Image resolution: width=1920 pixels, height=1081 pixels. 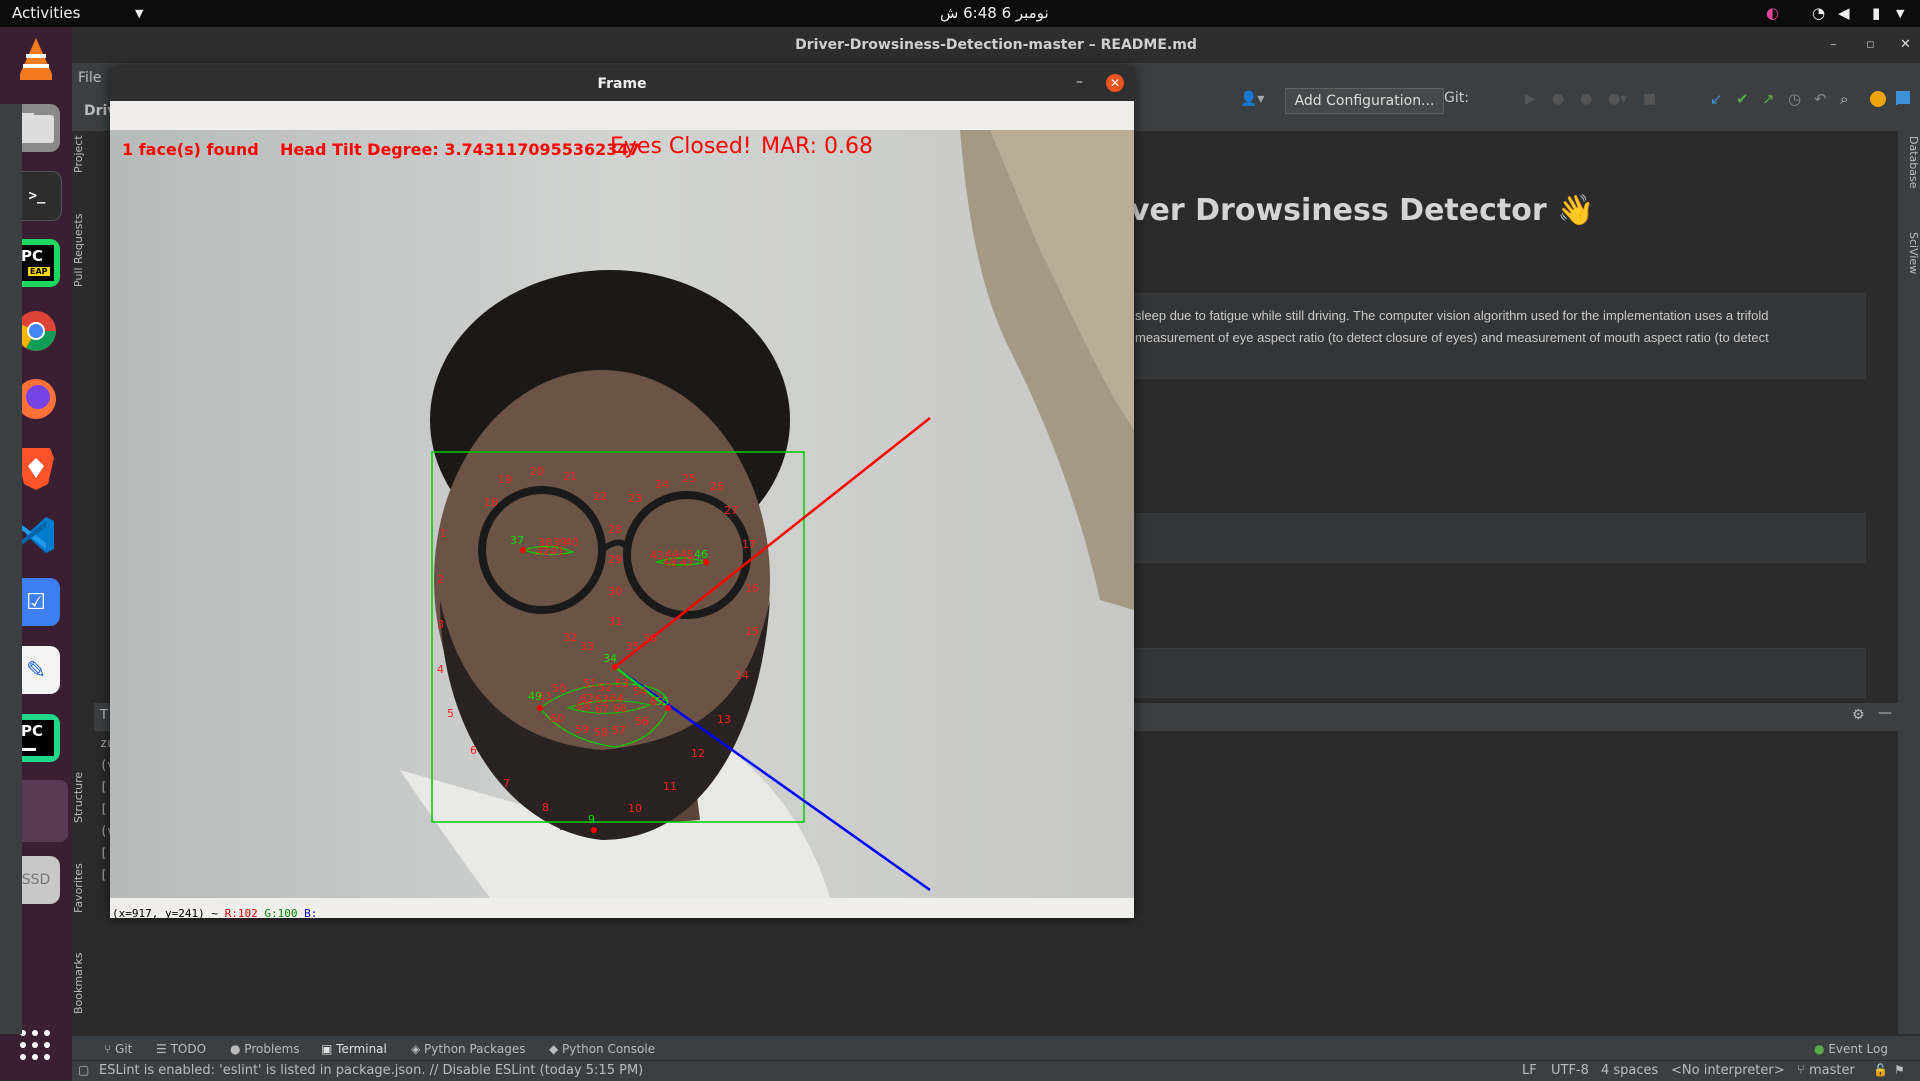 I want to click on problems-tool-button: ● Problems, so click(x=265, y=1049).